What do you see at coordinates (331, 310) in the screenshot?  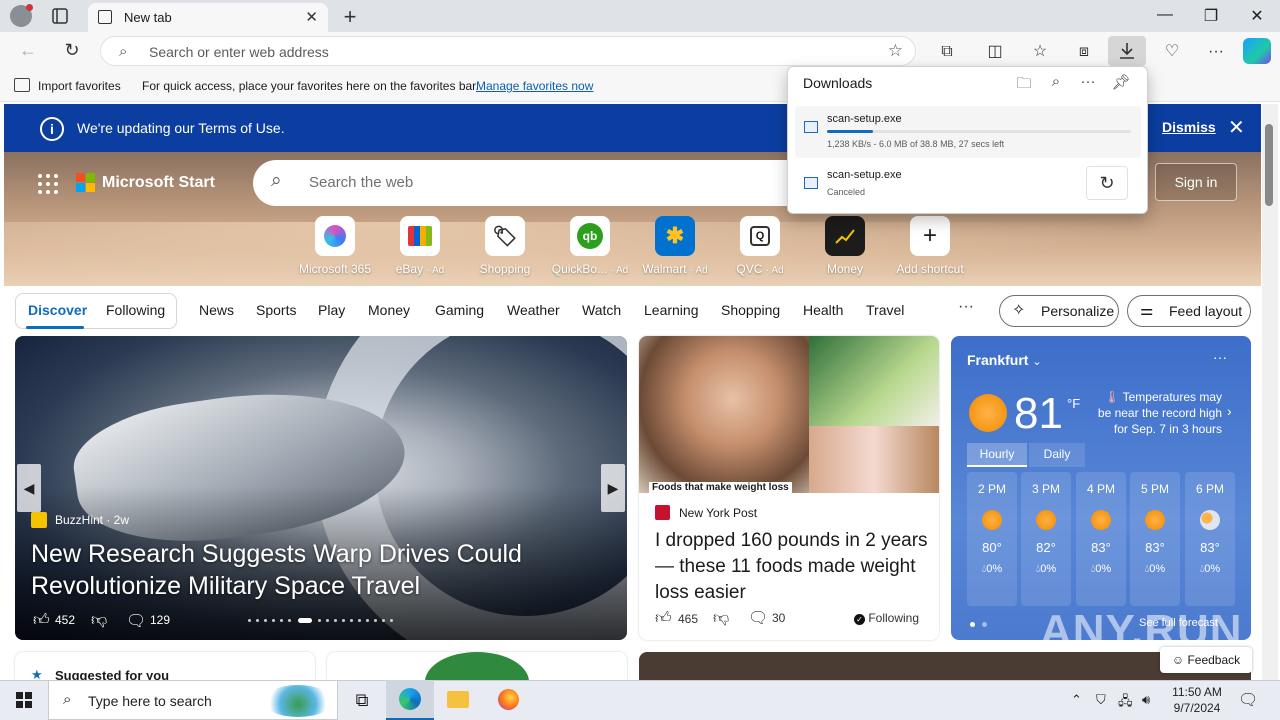 I see `feed-tab-play: Play` at bounding box center [331, 310].